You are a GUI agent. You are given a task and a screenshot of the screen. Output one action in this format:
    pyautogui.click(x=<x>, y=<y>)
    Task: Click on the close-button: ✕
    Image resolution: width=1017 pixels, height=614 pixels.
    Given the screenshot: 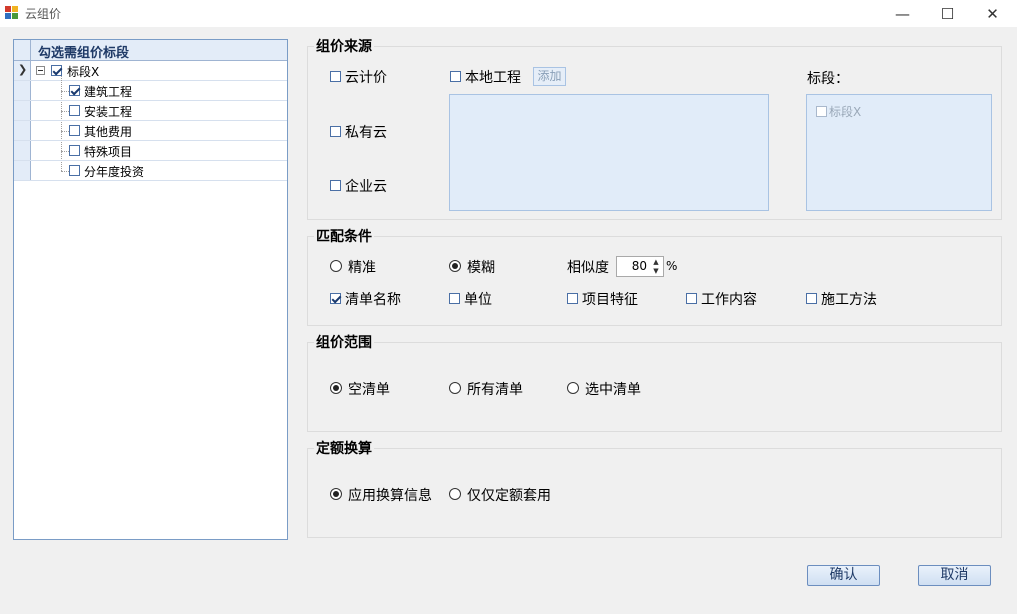 What is the action you would take?
    pyautogui.click(x=992, y=13)
    